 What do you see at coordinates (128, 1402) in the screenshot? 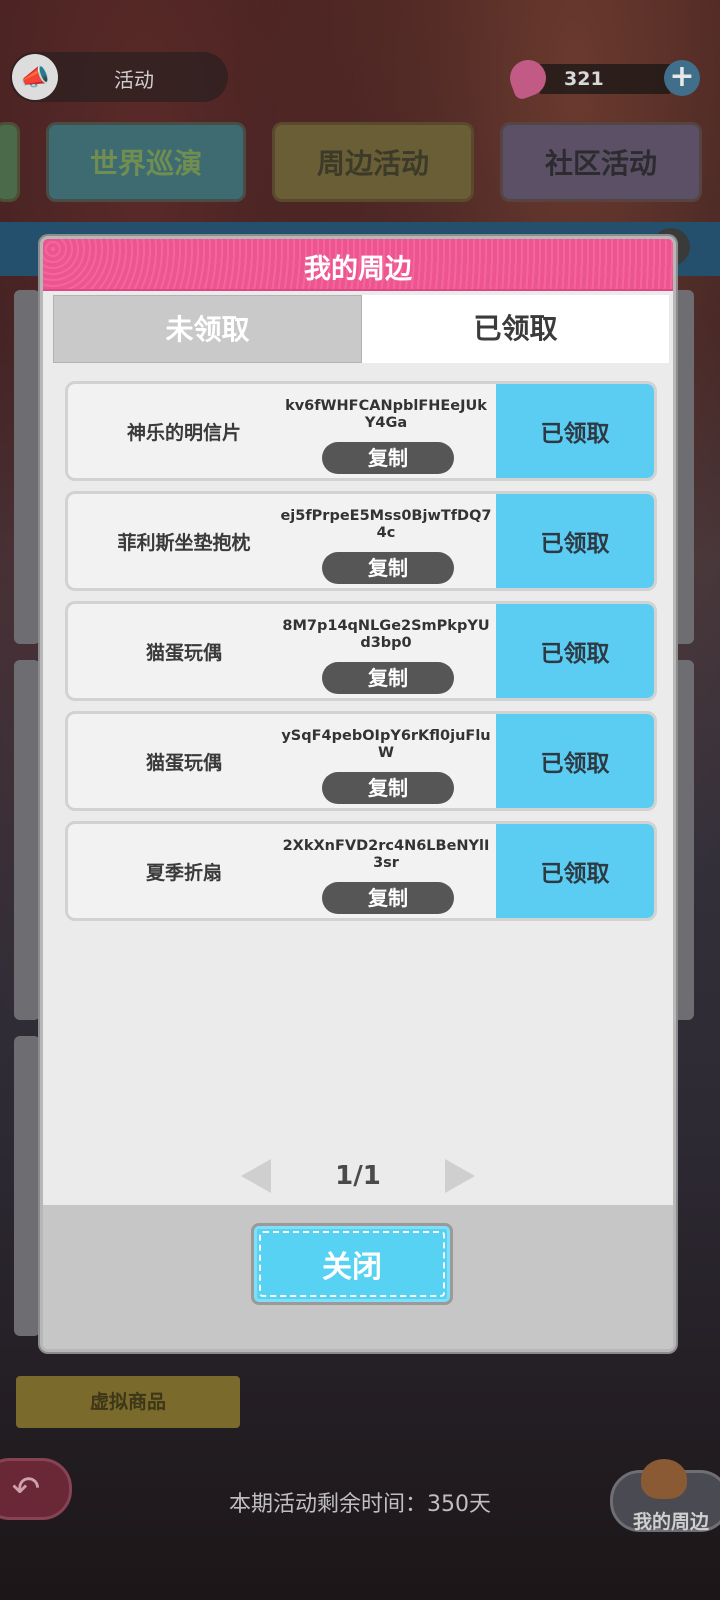
I see `virtual-goods-button: 虚拟商品` at bounding box center [128, 1402].